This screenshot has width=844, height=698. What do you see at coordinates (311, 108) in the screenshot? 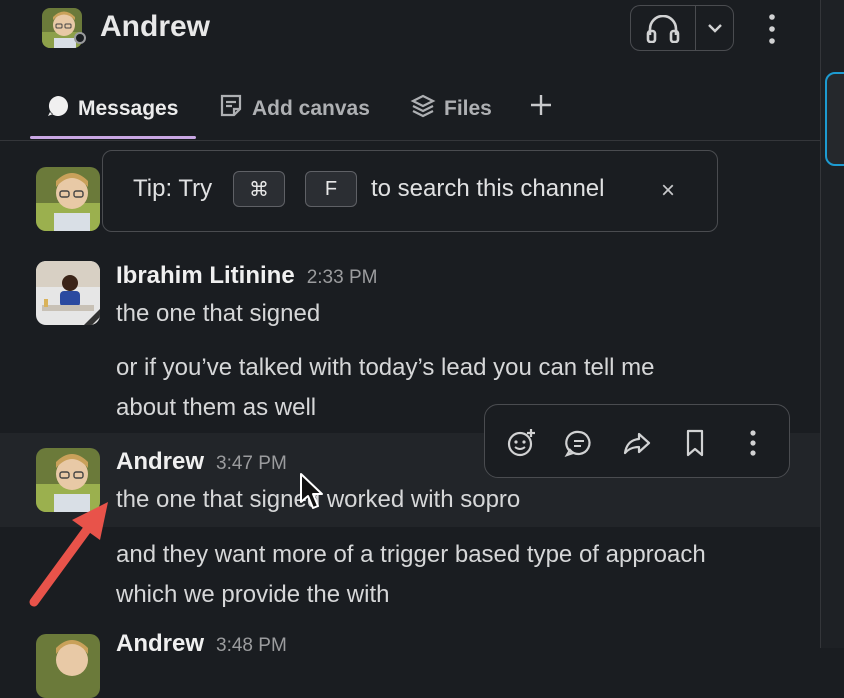
I see `tab-label: Add canvas` at bounding box center [311, 108].